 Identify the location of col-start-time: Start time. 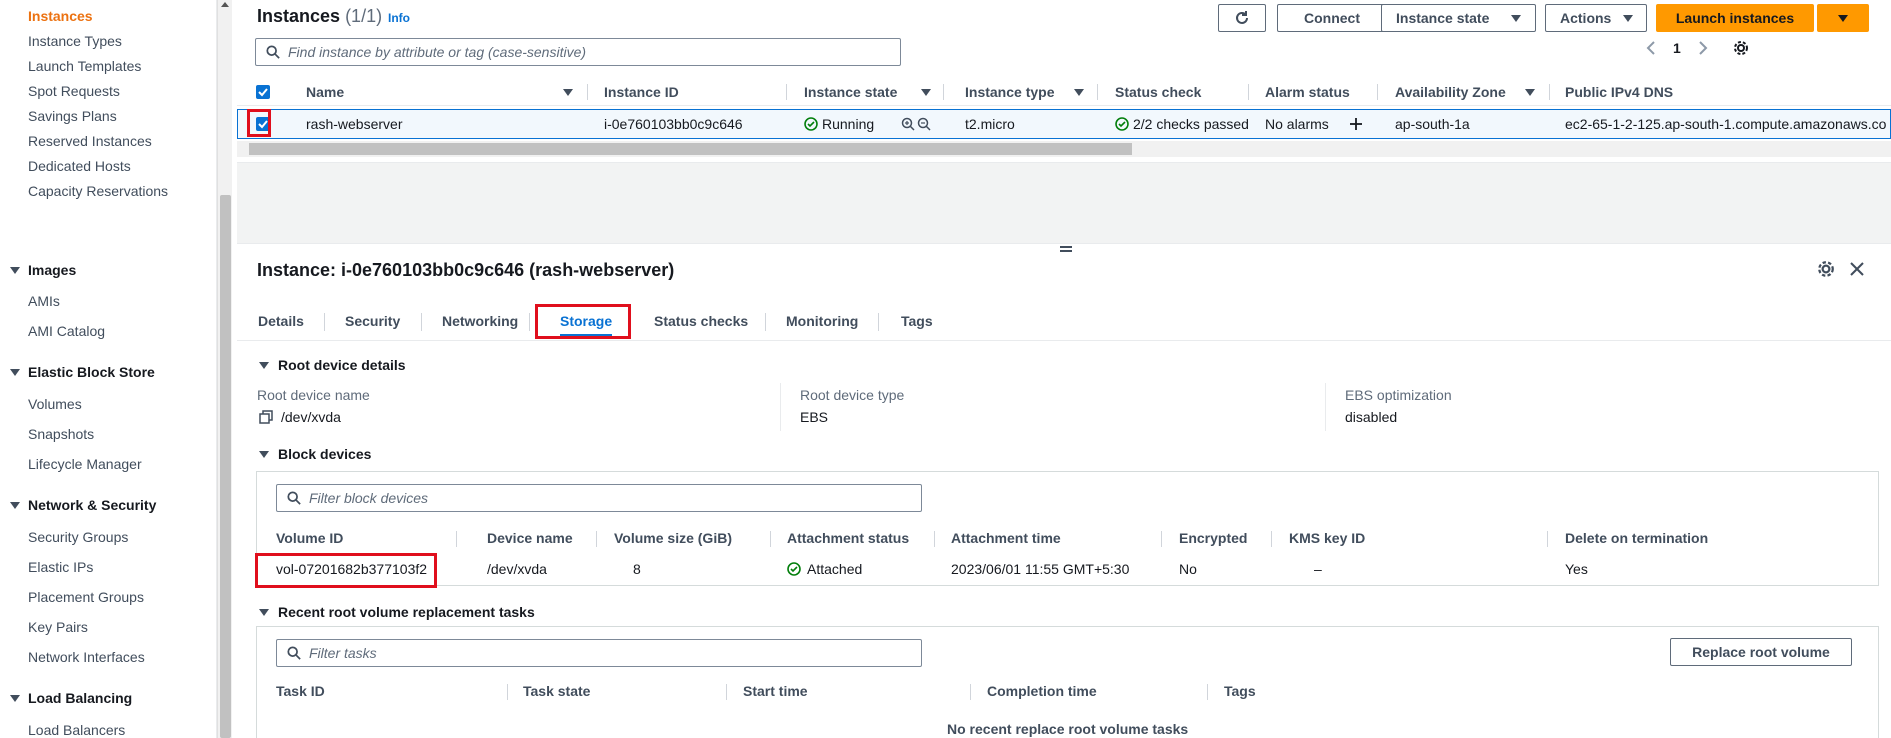
(775, 691).